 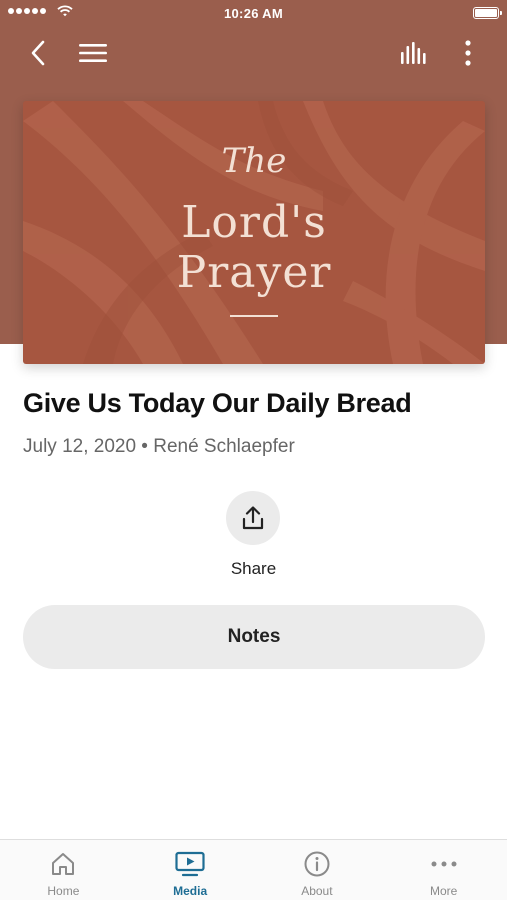 I want to click on status-bar: 10:26 AM, so click(x=253, y=14).